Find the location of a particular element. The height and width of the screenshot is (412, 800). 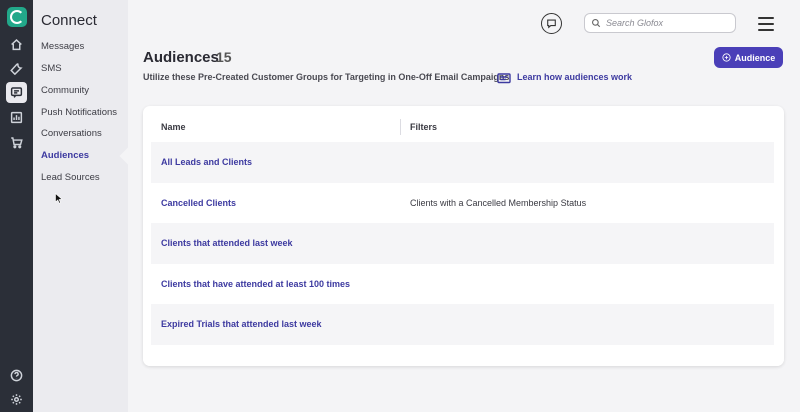

sidebar-item-audiences: Audiences is located at coordinates (65, 155).